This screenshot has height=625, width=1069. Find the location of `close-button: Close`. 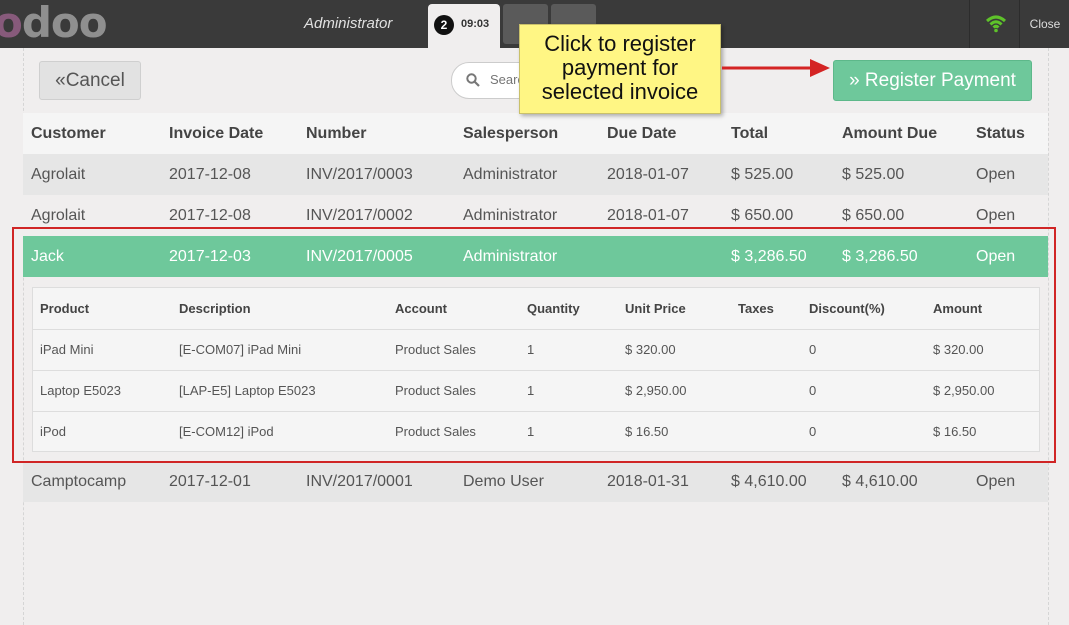

close-button: Close is located at coordinates (1044, 24).